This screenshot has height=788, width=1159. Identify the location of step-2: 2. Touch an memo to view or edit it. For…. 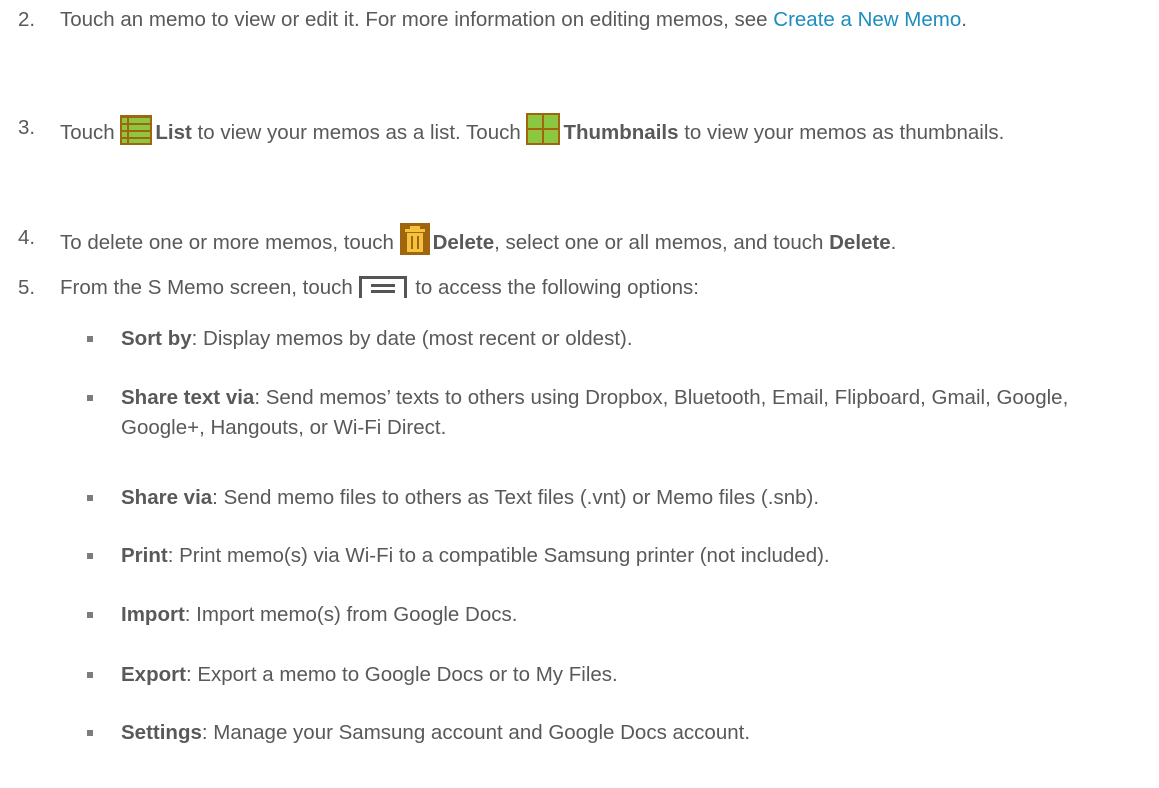
(583, 20).